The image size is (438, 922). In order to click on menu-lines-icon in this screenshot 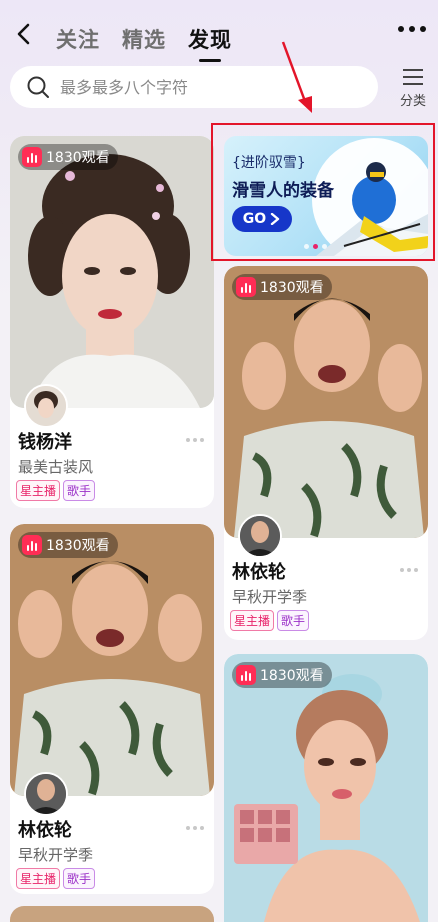, I will do `click(413, 77)`.